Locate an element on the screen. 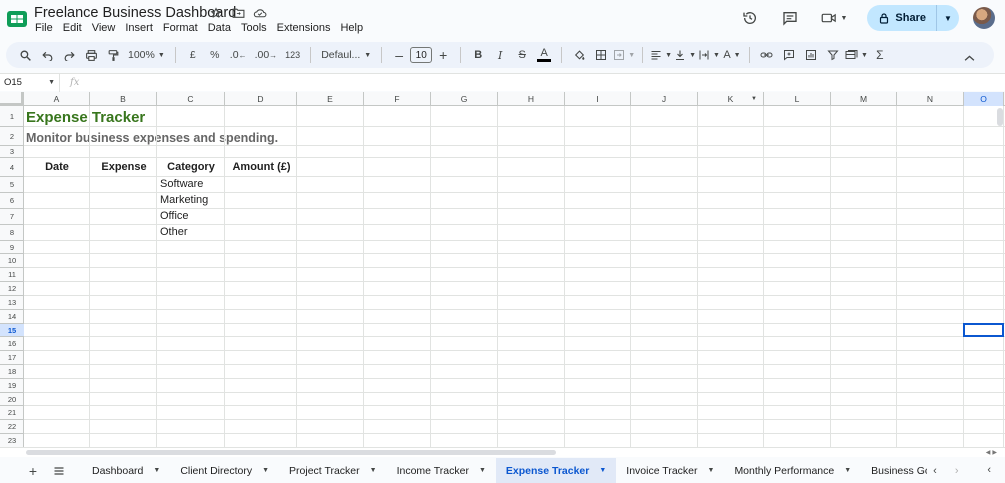 The height and width of the screenshot is (483, 1005). column-header-a: A is located at coordinates (57, 99).